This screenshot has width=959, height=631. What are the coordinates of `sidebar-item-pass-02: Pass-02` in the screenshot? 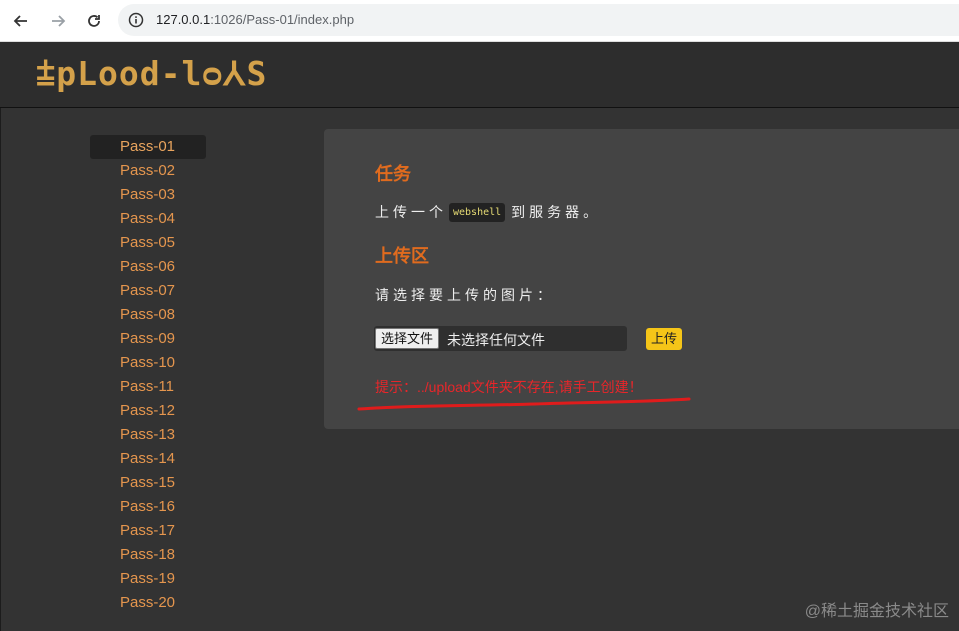 It's located at (148, 171).